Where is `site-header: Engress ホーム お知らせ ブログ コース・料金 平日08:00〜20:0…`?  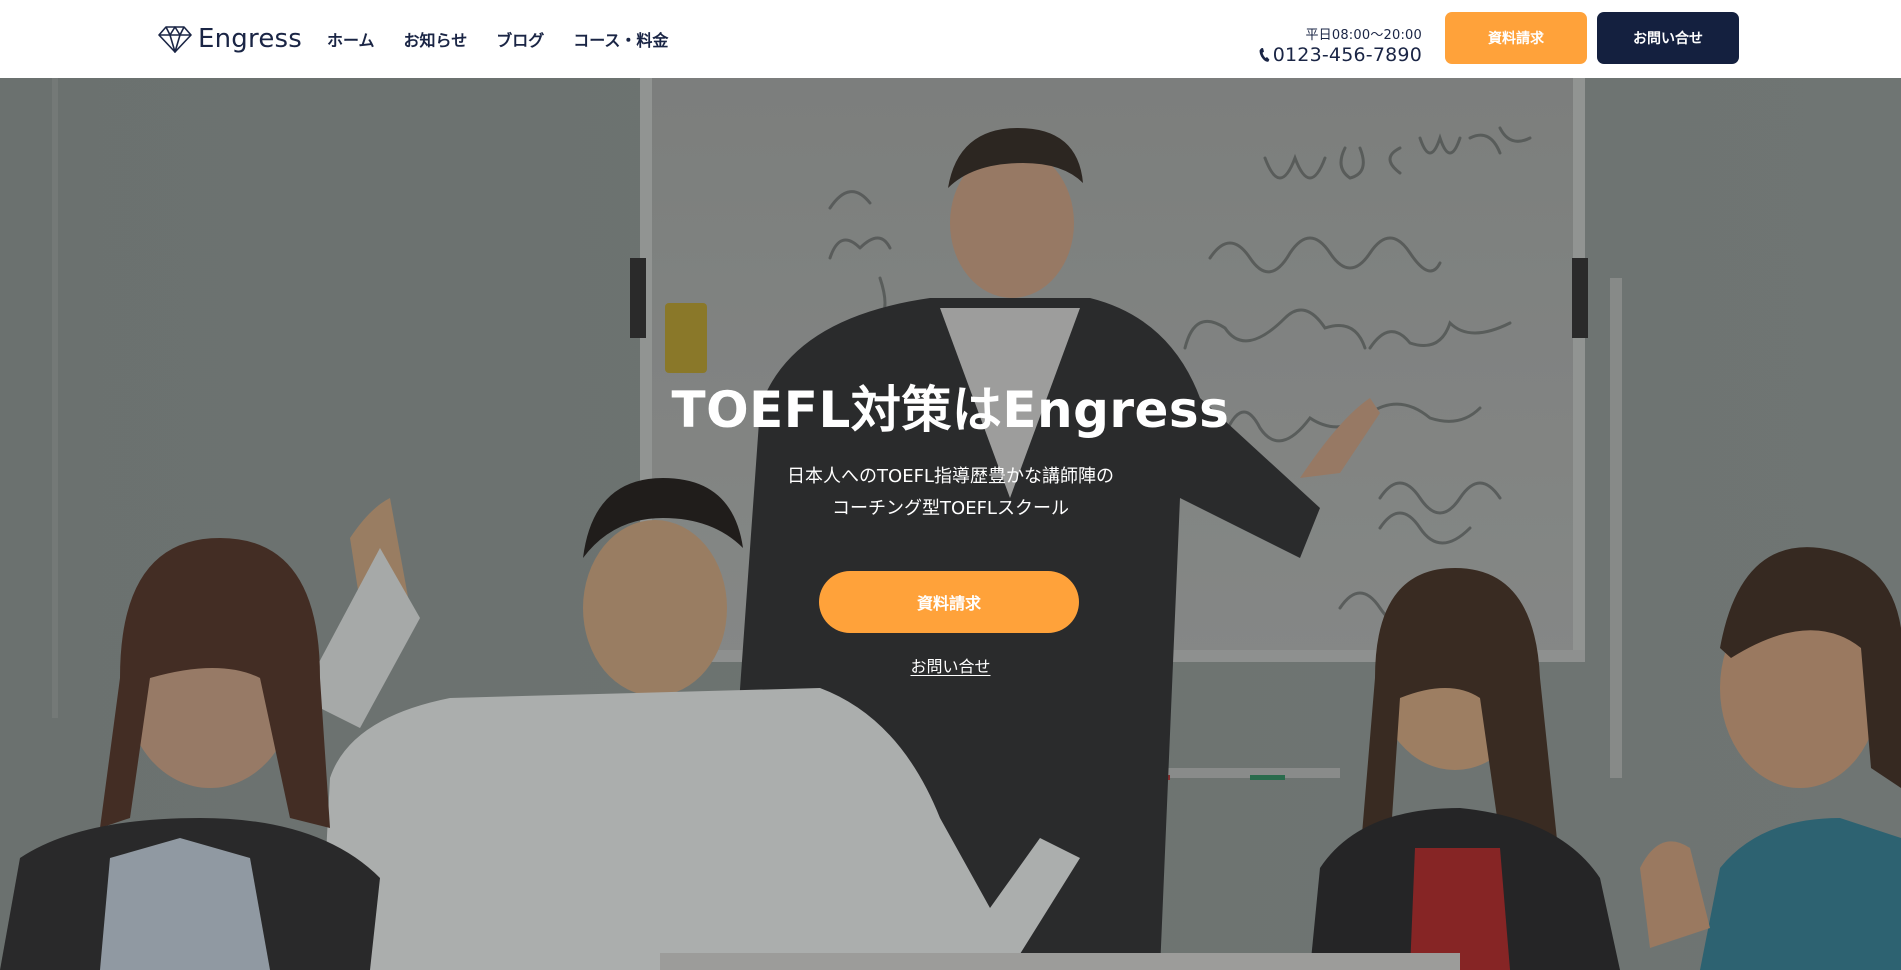
site-header: Engress ホーム お知らせ ブログ コース・料金 平日08:00〜20:0… is located at coordinates (950, 39).